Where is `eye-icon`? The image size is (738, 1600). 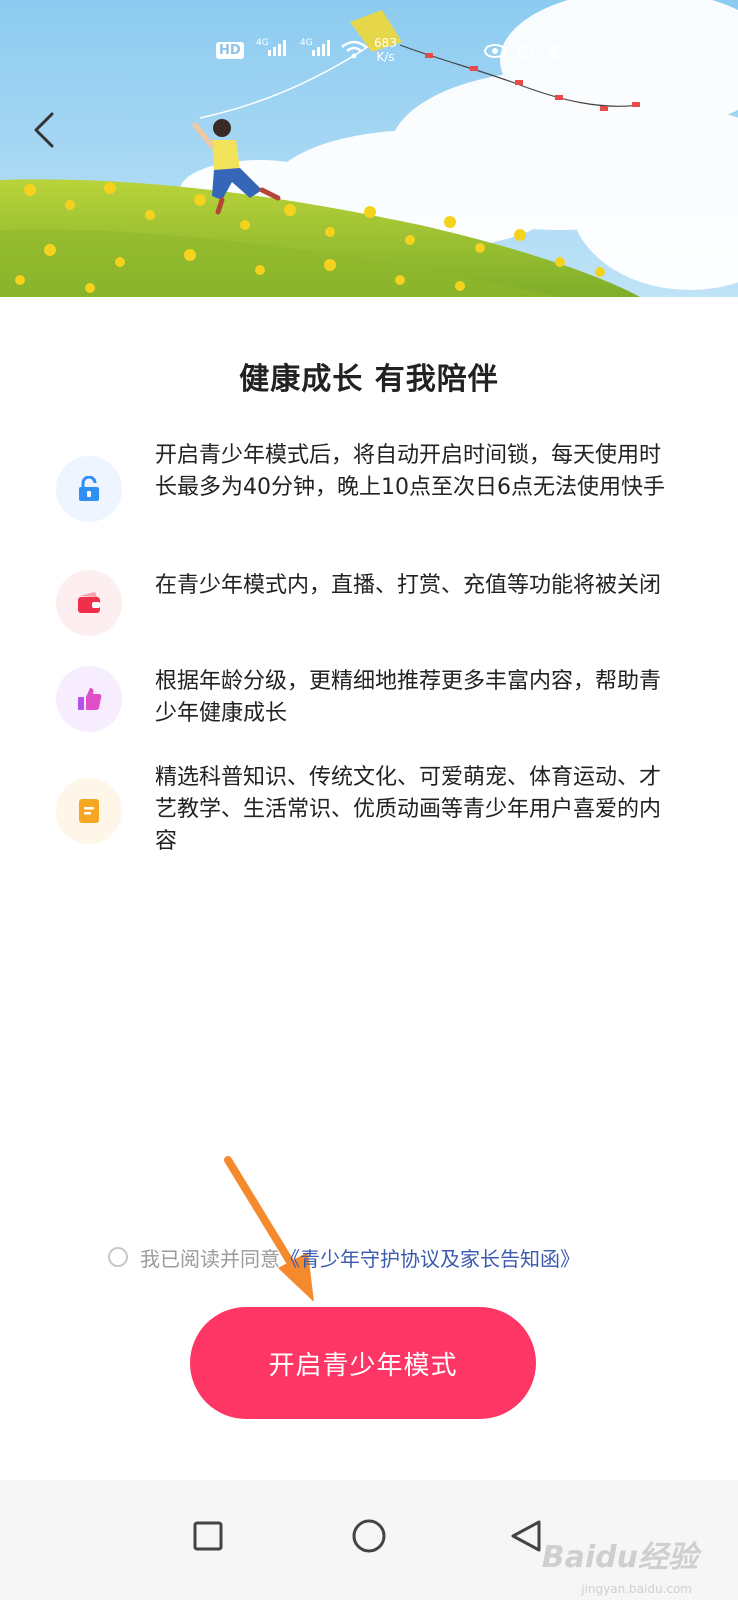 eye-icon is located at coordinates (495, 51).